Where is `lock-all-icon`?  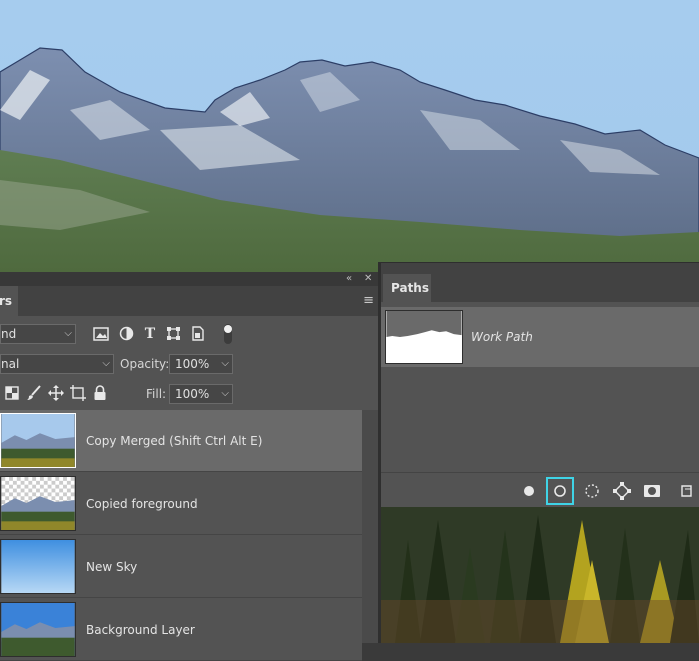 lock-all-icon is located at coordinates (100, 393).